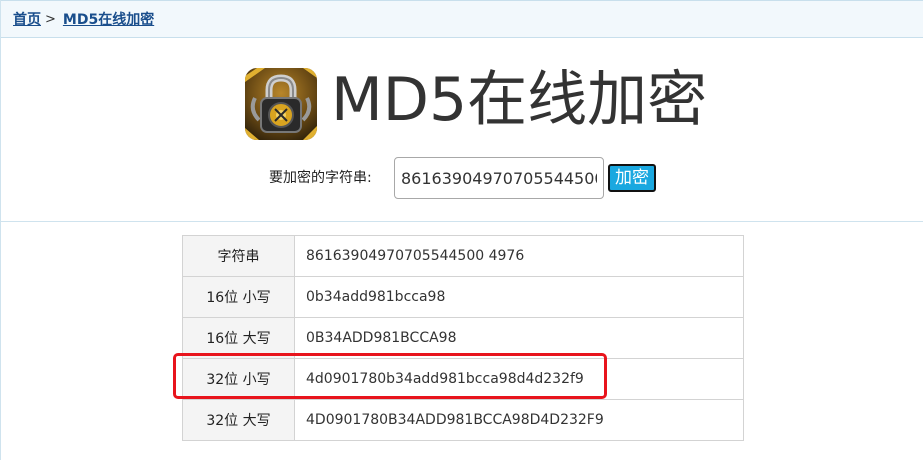  I want to click on page-title: MD5在线加密, so click(519, 100).